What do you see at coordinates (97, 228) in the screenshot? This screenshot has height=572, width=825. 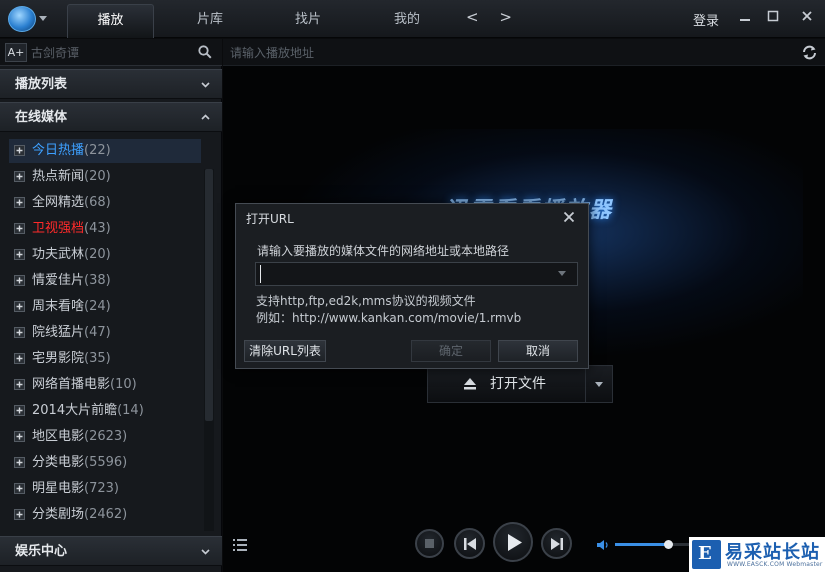 I see `list-item-count: (43)` at bounding box center [97, 228].